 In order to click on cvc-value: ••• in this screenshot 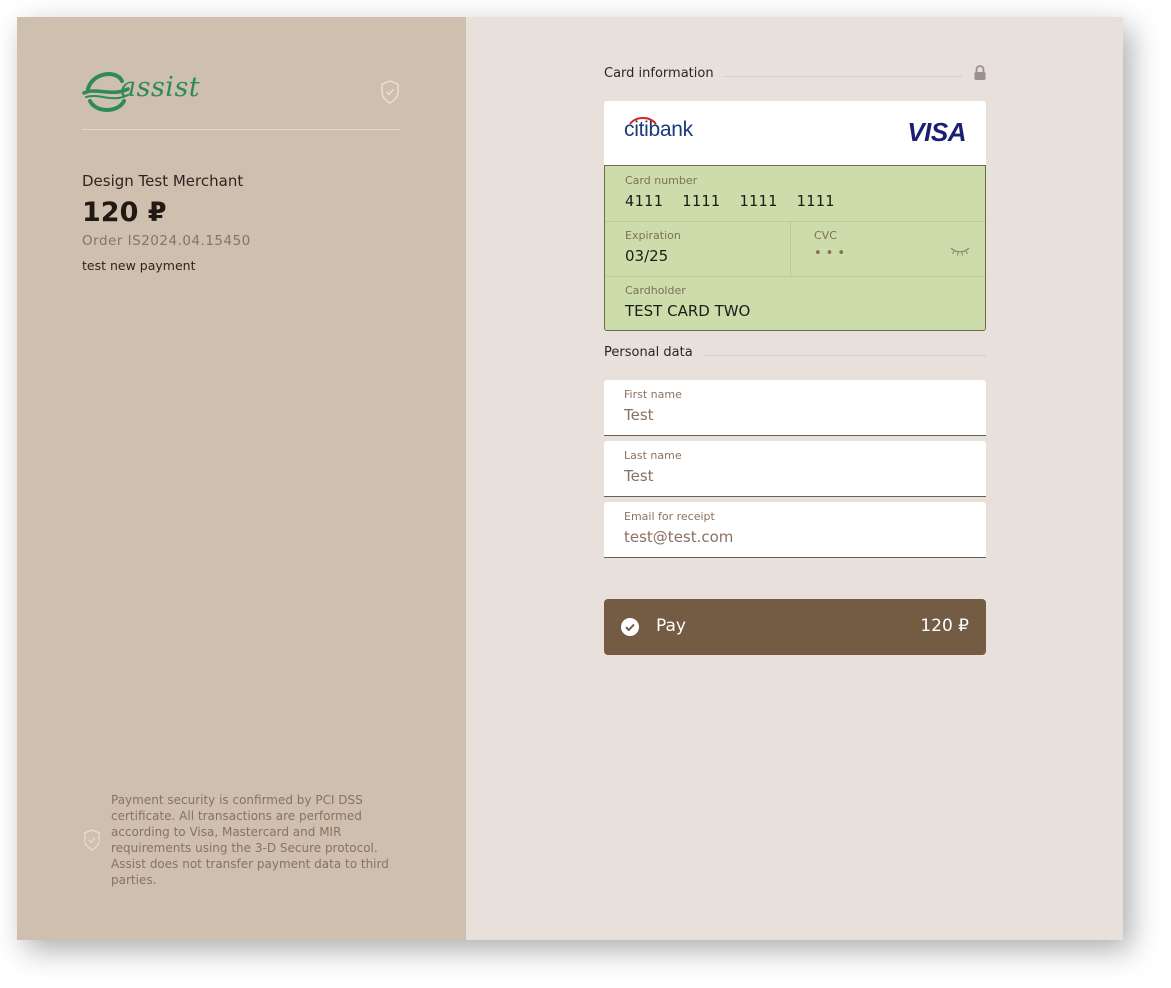, I will do `click(832, 253)`.